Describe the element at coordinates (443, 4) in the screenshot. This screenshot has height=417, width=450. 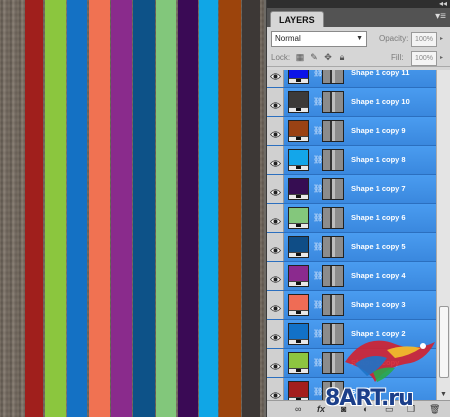
I see `collapse-icon: ◂◂` at that location.